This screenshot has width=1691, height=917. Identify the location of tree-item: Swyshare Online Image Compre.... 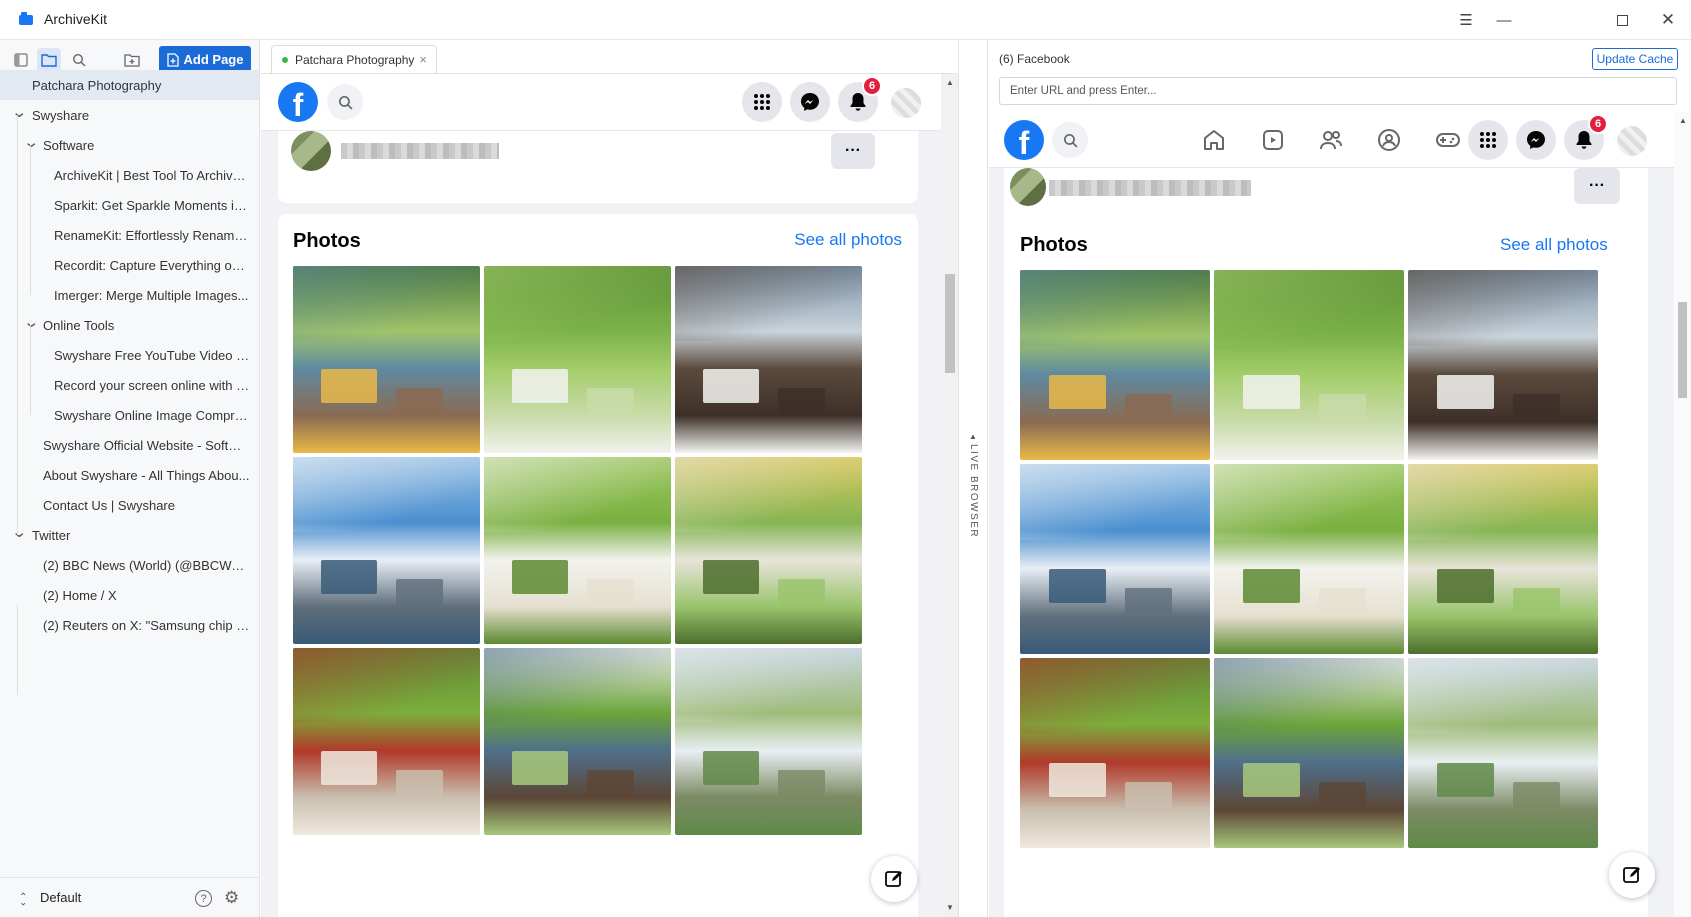
(129, 415).